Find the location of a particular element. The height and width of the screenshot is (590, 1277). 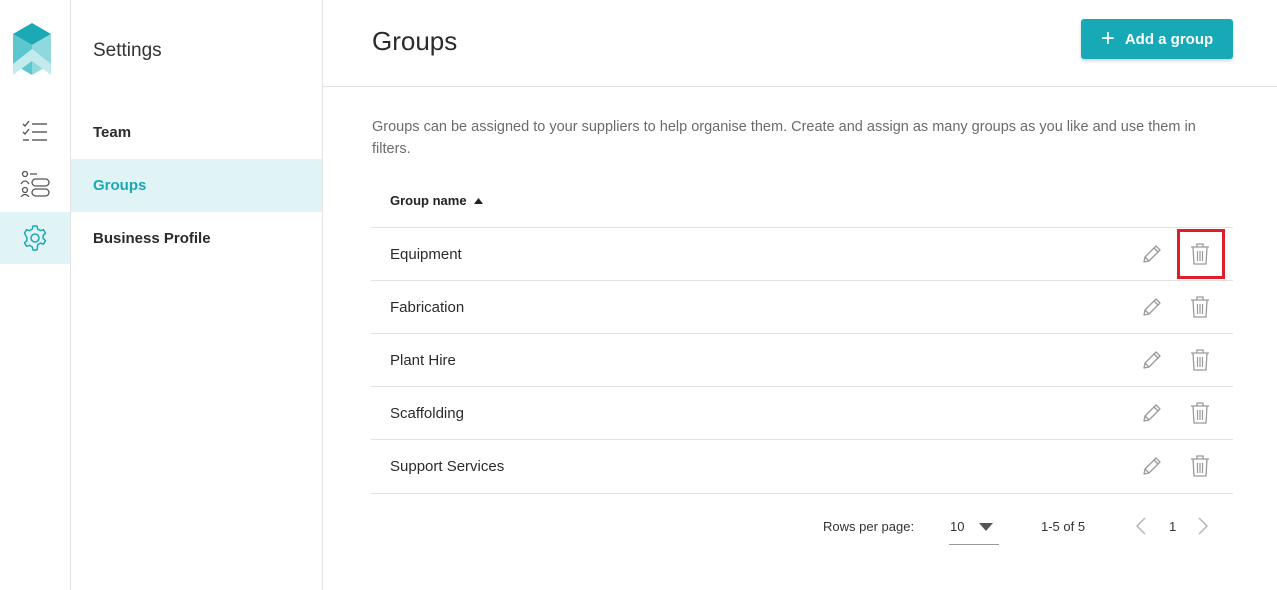

suppliers-icon is located at coordinates (35, 184).